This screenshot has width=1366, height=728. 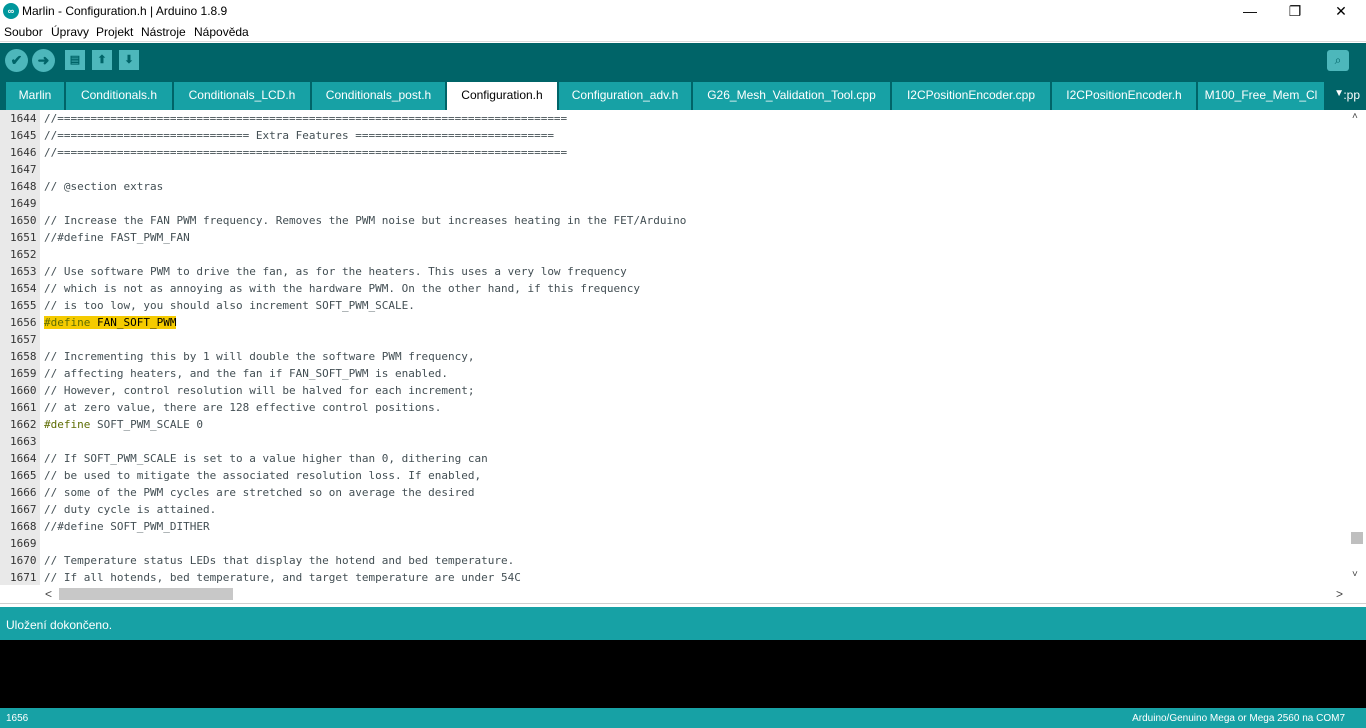 I want to click on line-number: 1653, so click(x=23, y=271).